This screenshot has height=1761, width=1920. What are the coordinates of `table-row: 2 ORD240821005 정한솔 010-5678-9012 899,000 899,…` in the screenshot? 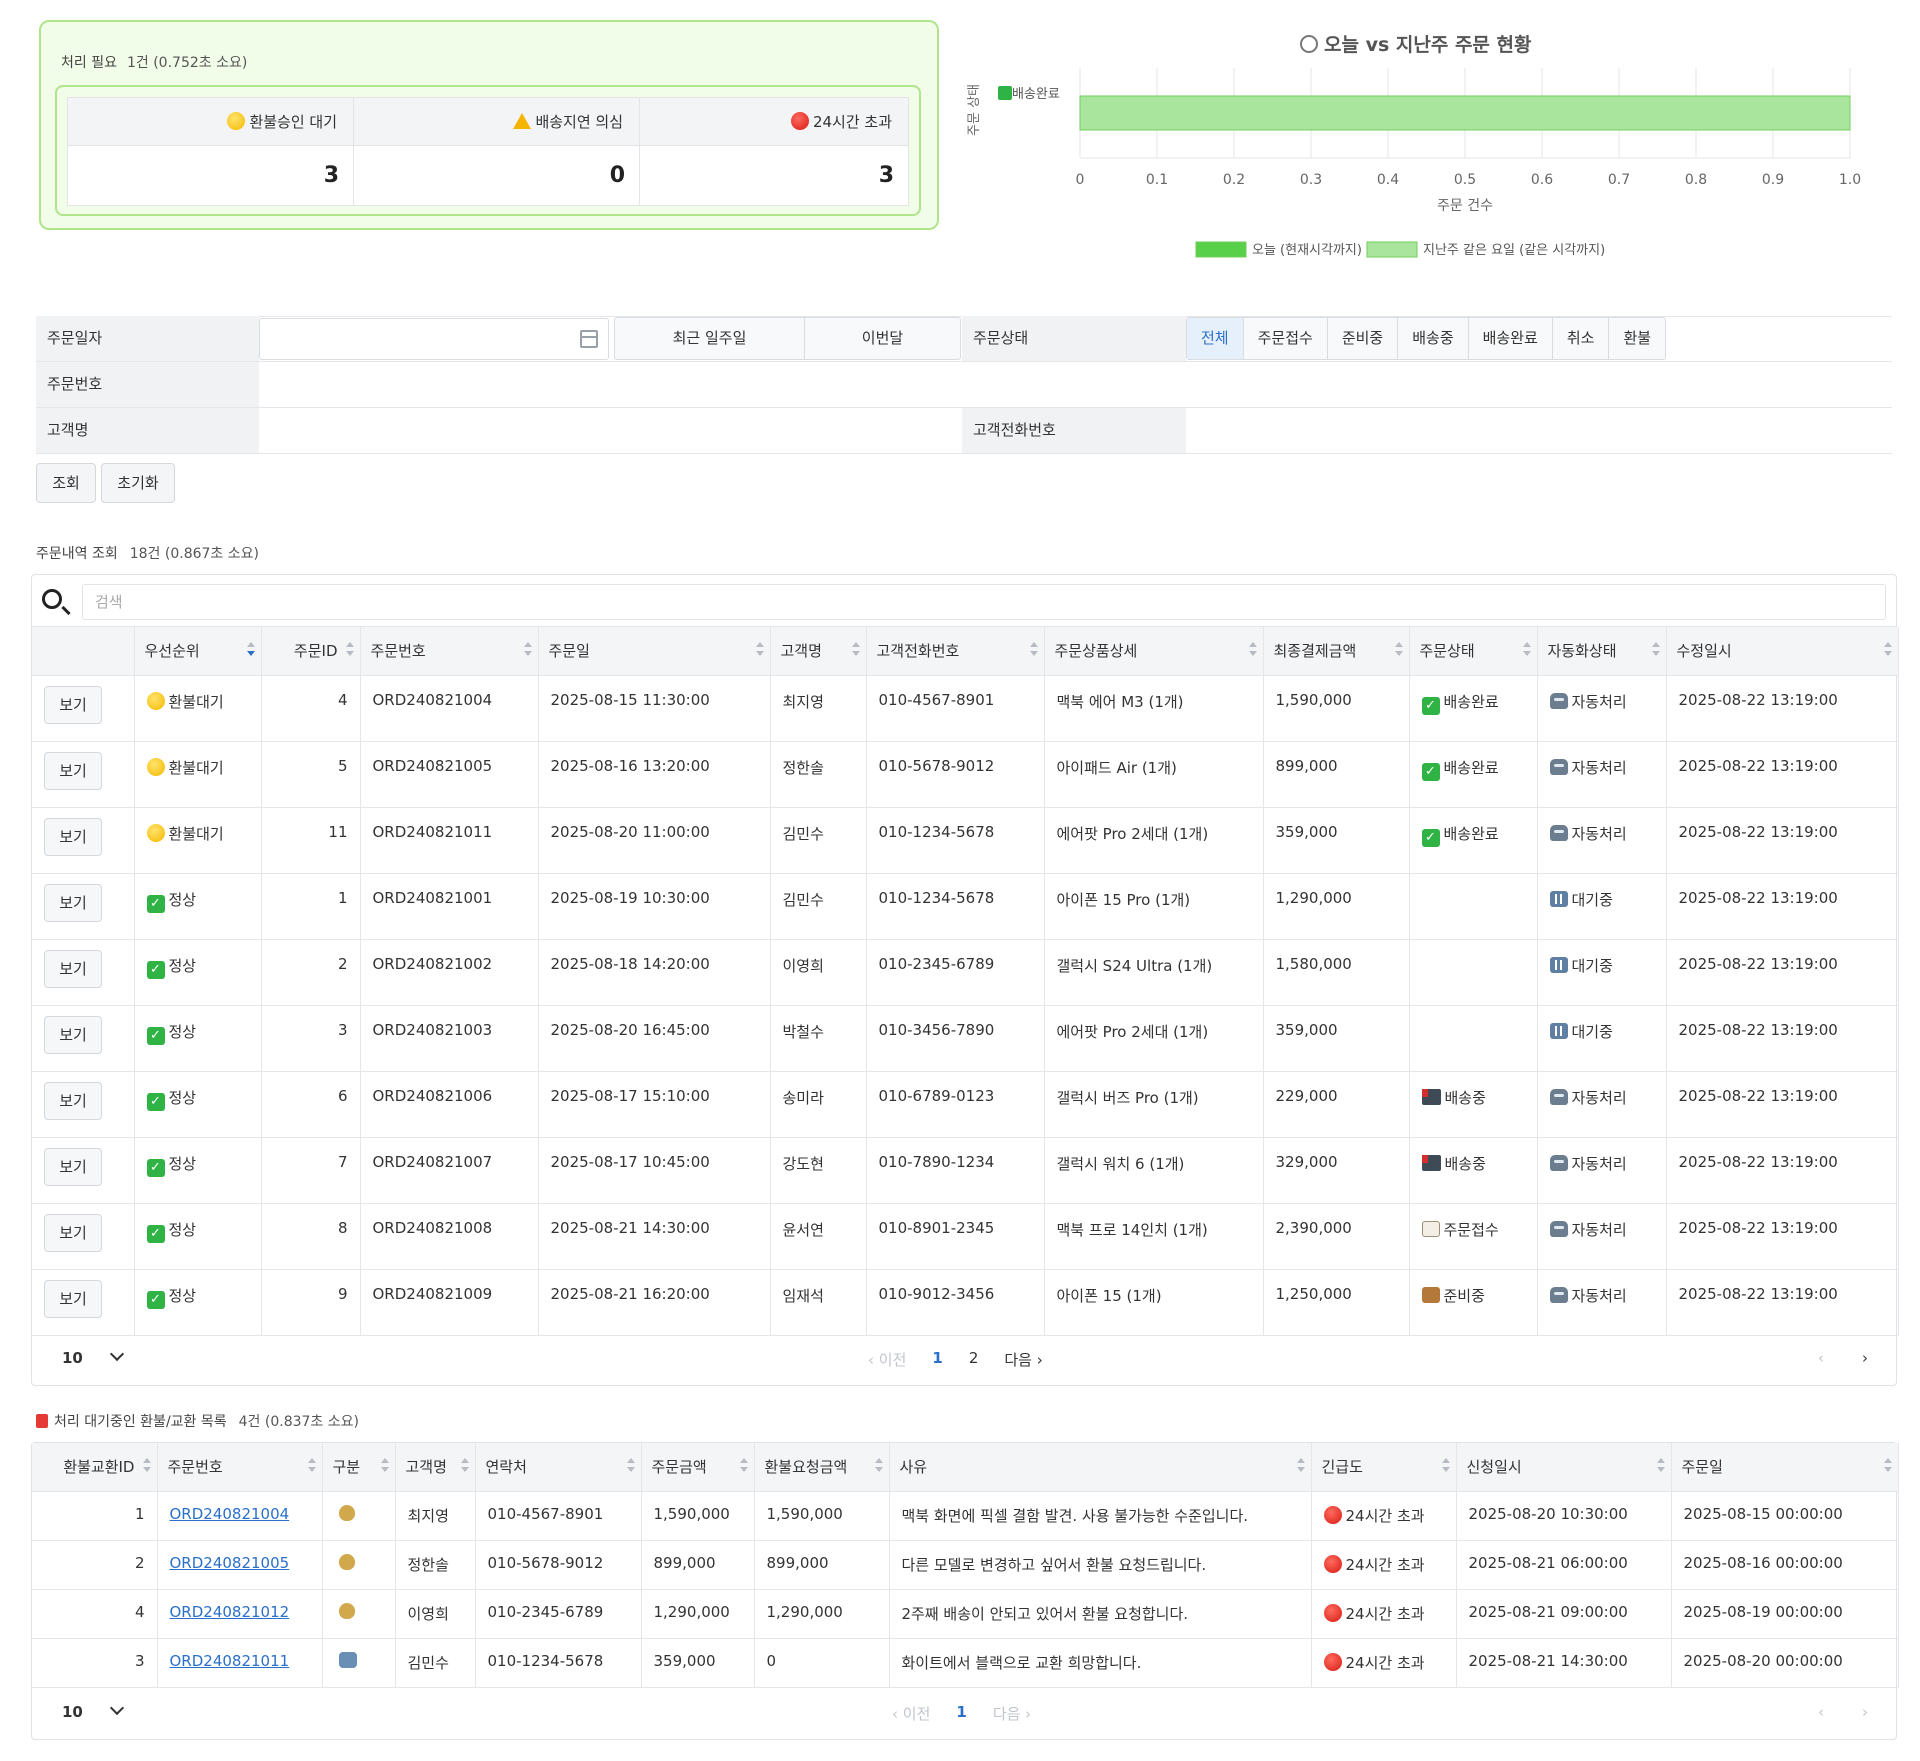 It's located at (965, 1565).